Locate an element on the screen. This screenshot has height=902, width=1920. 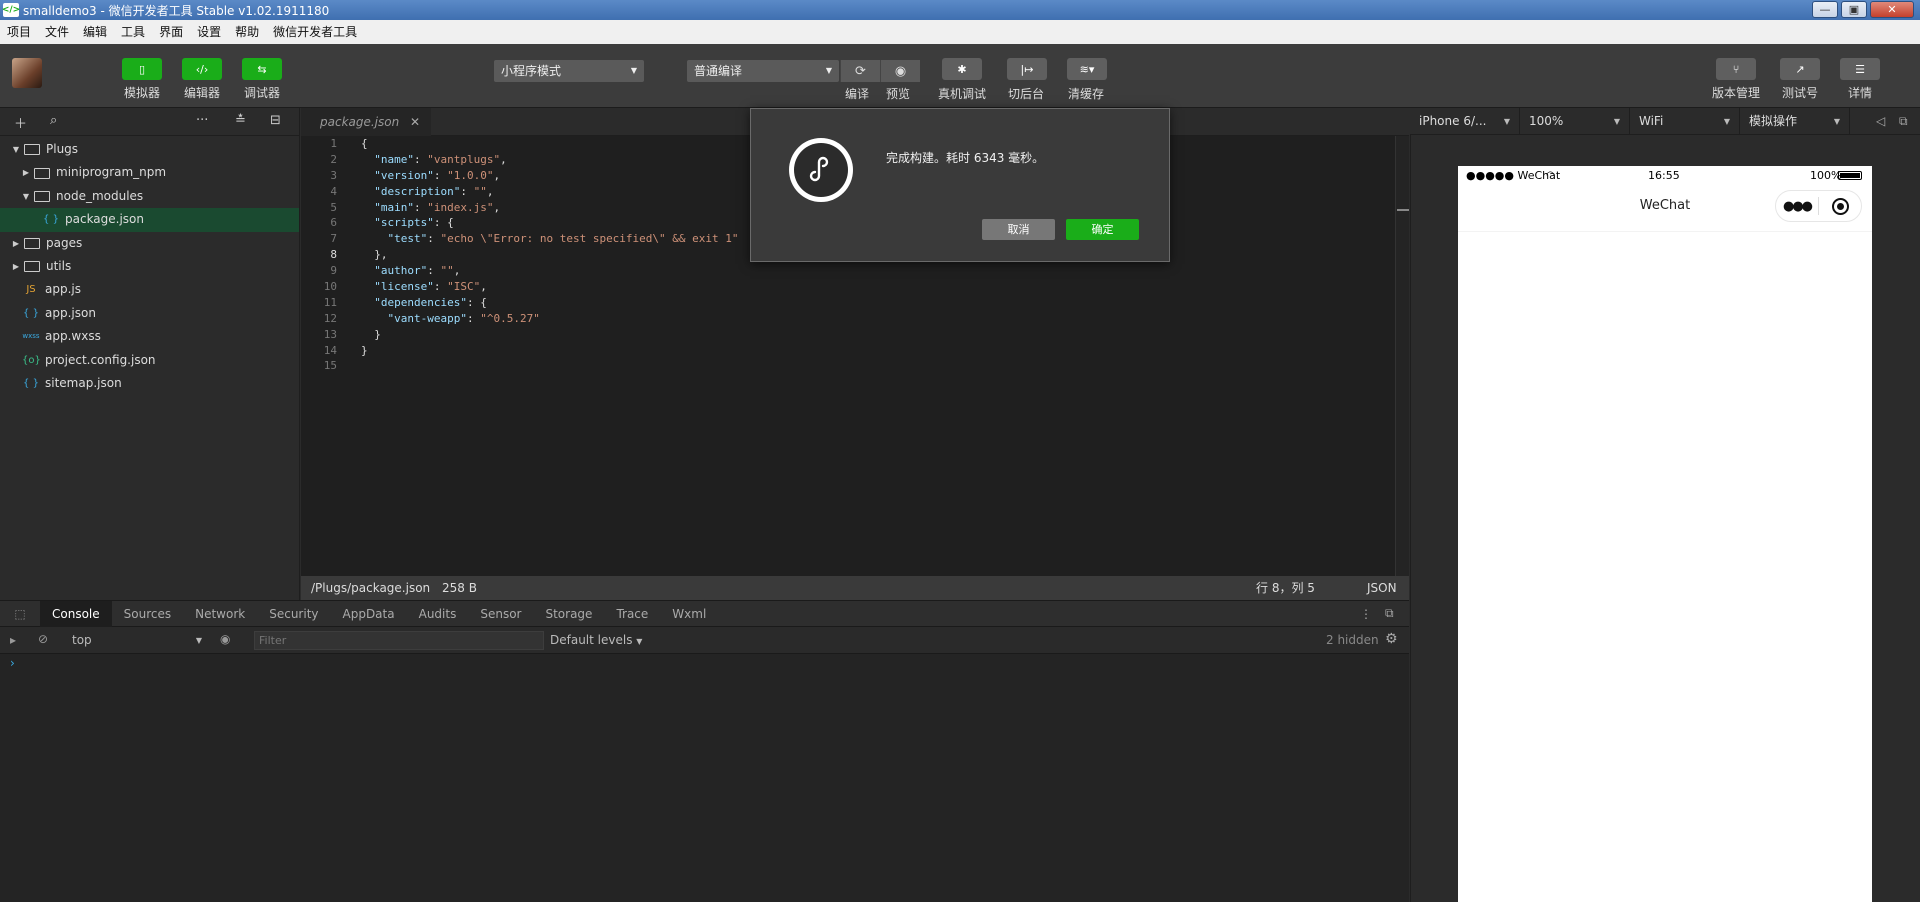
clock: 16:55 is located at coordinates (1664, 175).